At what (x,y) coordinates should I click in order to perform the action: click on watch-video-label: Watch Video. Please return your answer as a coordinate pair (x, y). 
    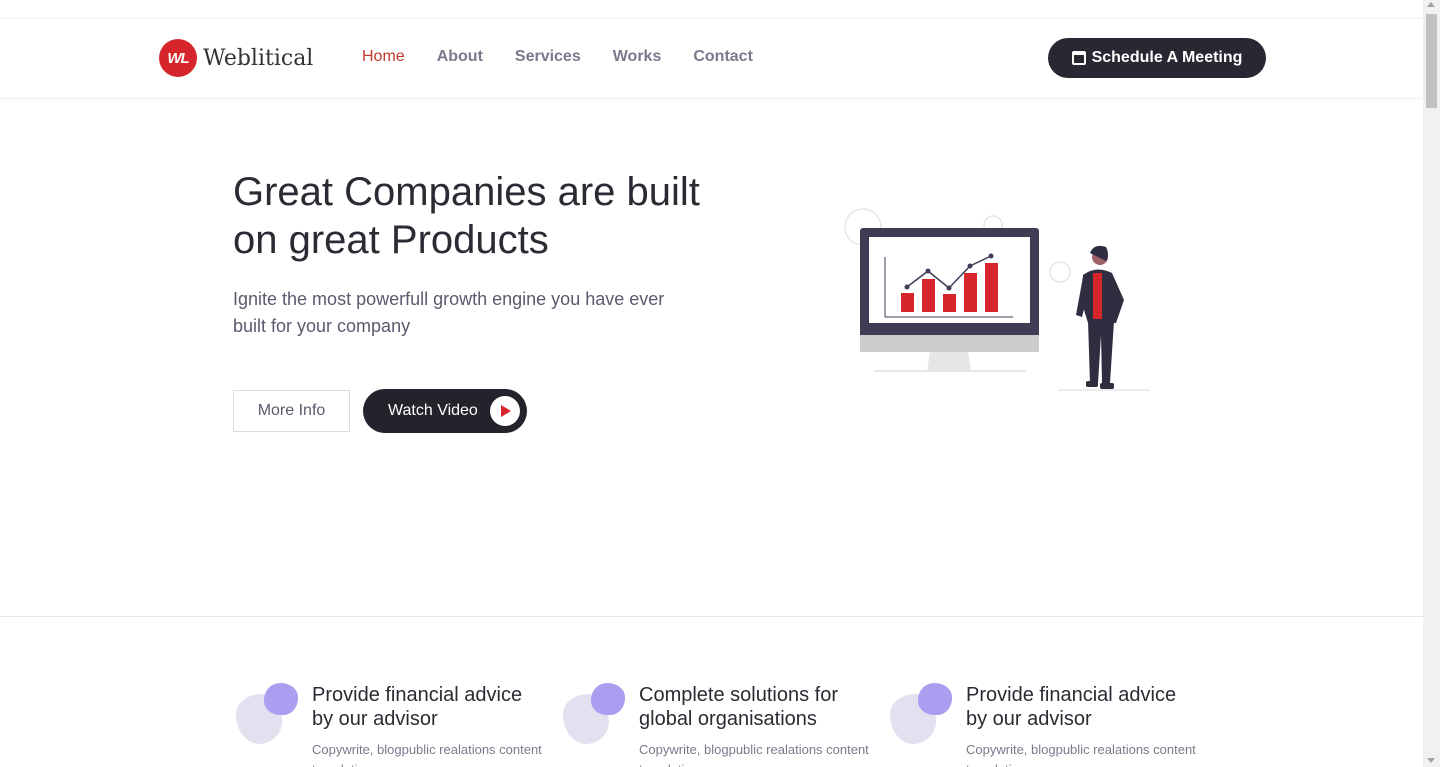
    Looking at the image, I should click on (433, 410).